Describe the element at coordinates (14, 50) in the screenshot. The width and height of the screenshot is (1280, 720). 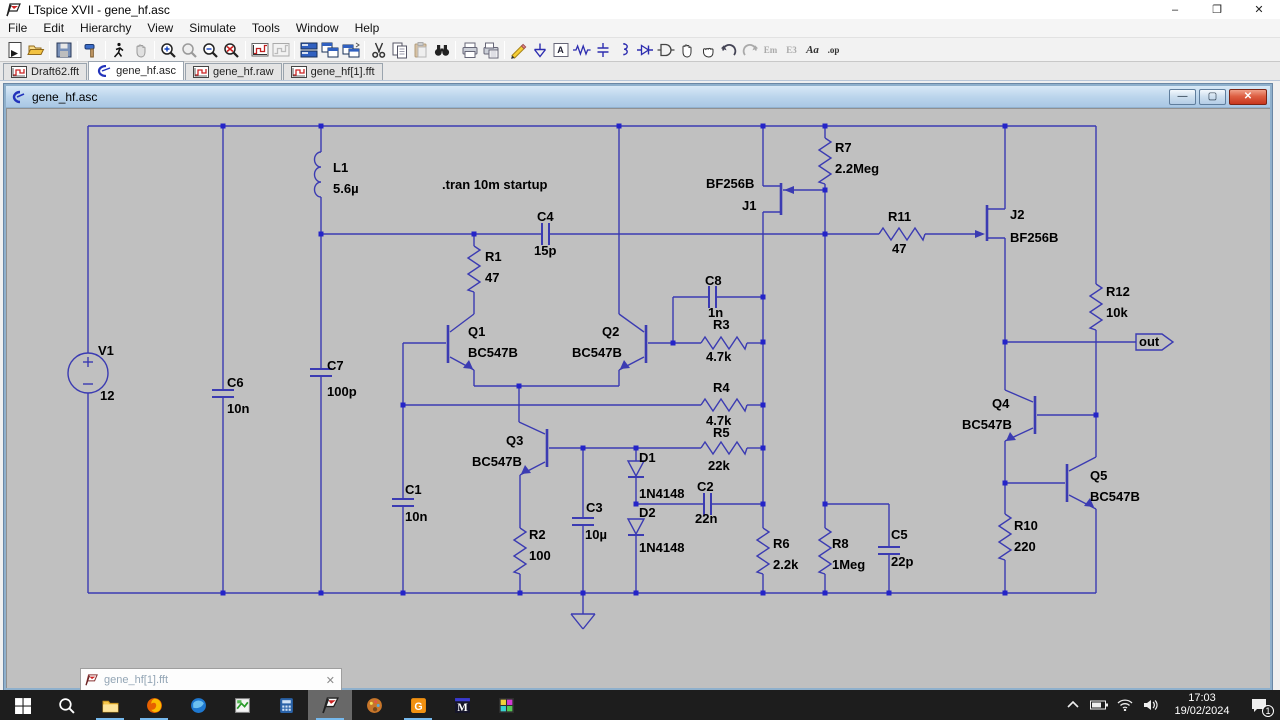
I see `new-schematic-button` at that location.